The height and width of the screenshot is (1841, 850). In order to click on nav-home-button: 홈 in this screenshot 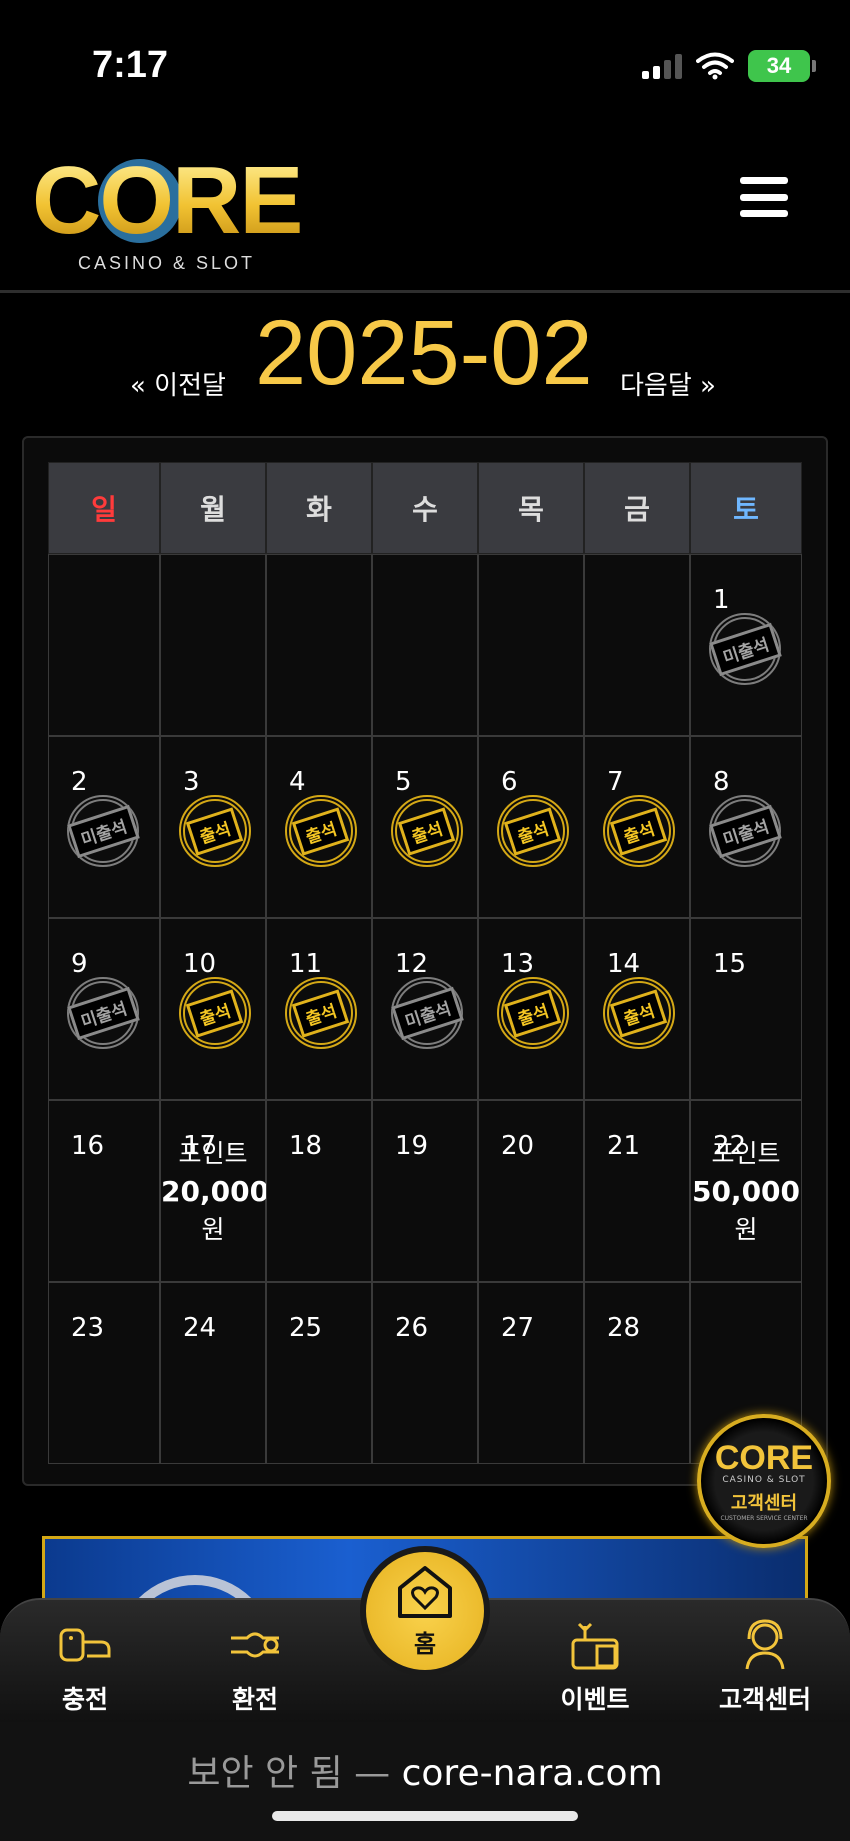, I will do `click(425, 1611)`.